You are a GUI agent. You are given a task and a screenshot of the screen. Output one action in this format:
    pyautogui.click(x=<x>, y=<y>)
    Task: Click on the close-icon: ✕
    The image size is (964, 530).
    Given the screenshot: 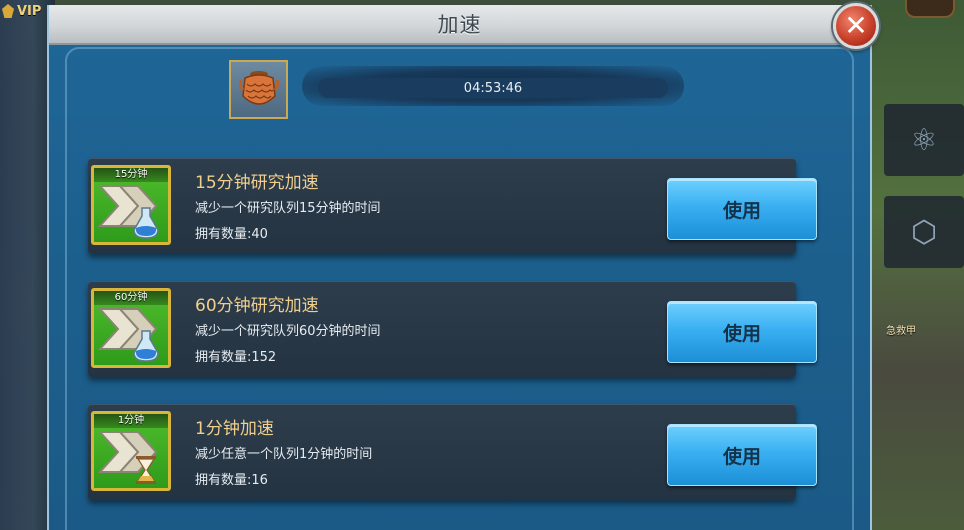 What is the action you would take?
    pyautogui.click(x=856, y=25)
    